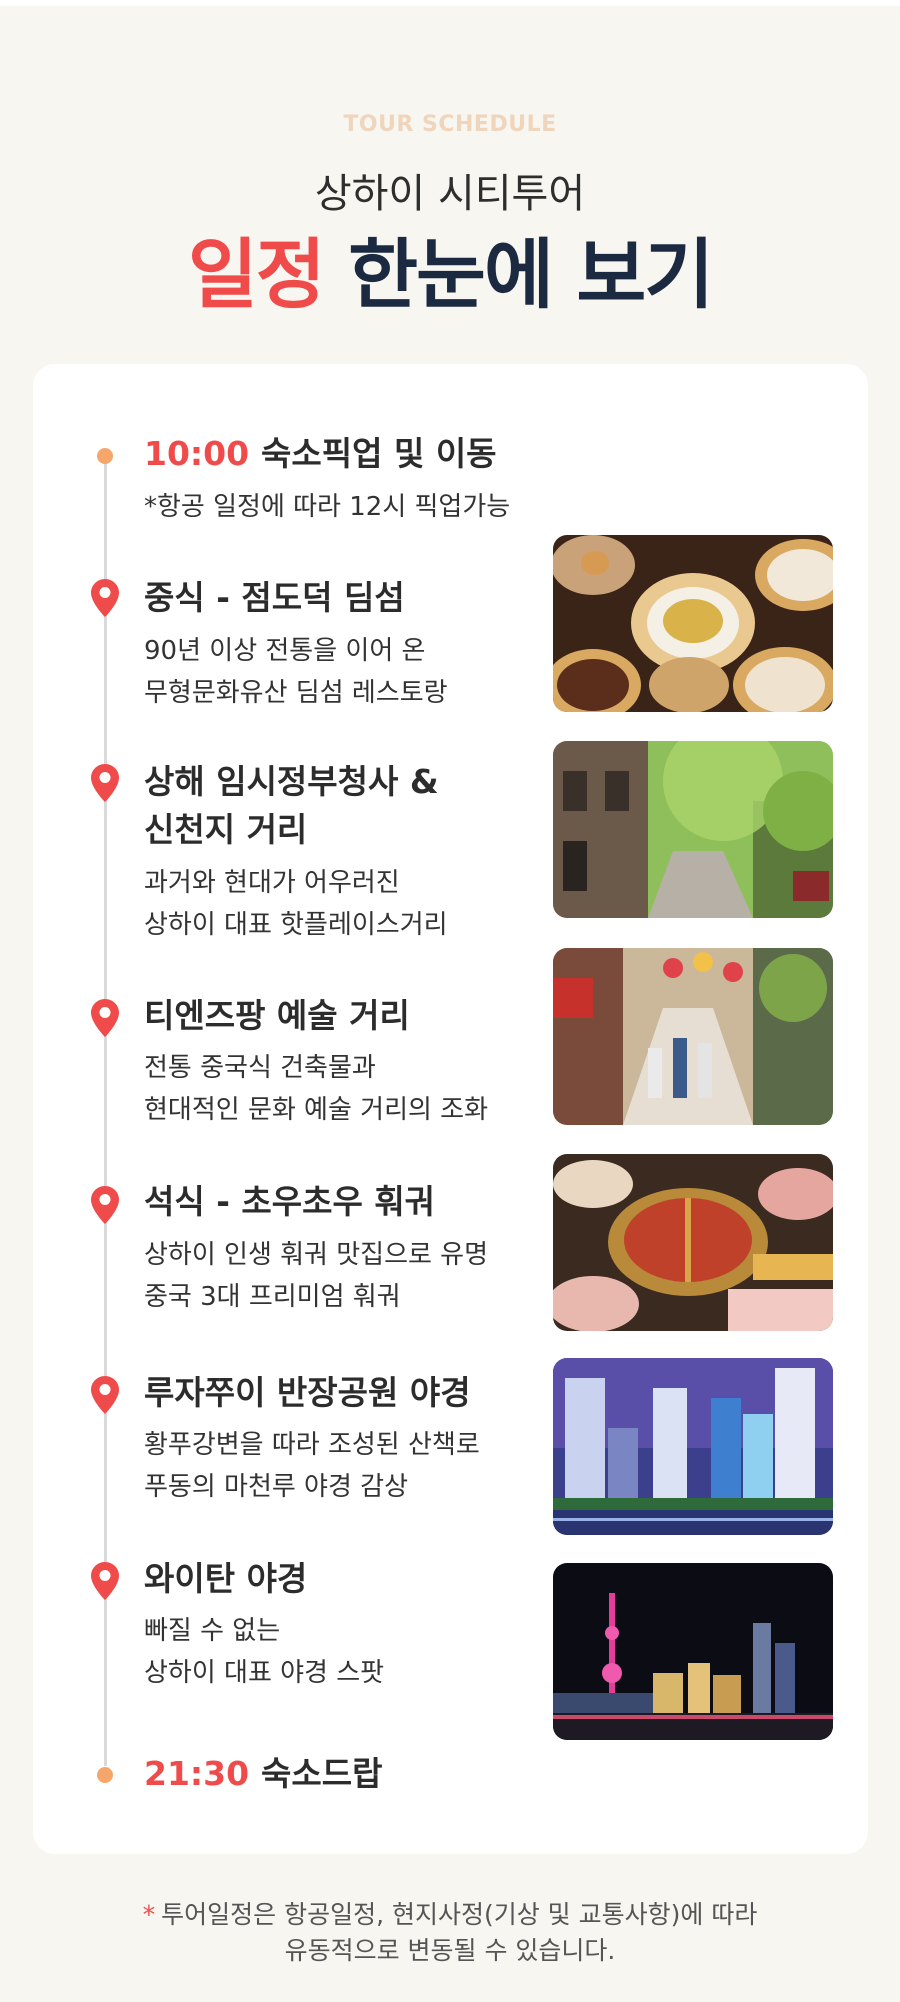 The image size is (900, 2002). I want to click on schedule-item-title: 루자쭈이 반장공원 야경, so click(307, 1392).